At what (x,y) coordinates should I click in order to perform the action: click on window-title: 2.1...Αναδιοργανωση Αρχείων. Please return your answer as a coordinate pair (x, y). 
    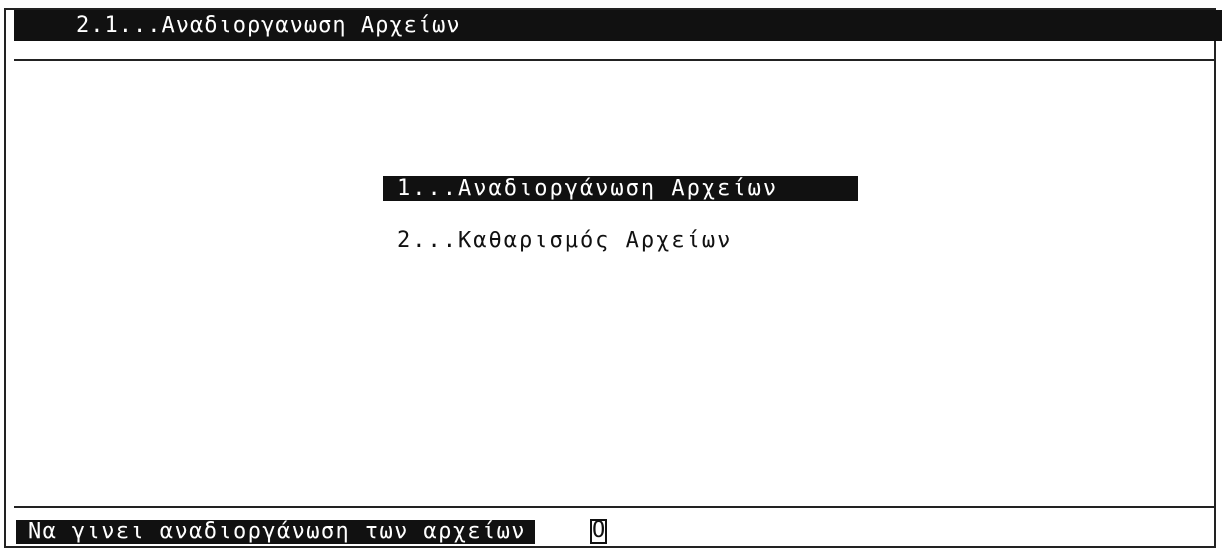
    Looking at the image, I should click on (268, 25).